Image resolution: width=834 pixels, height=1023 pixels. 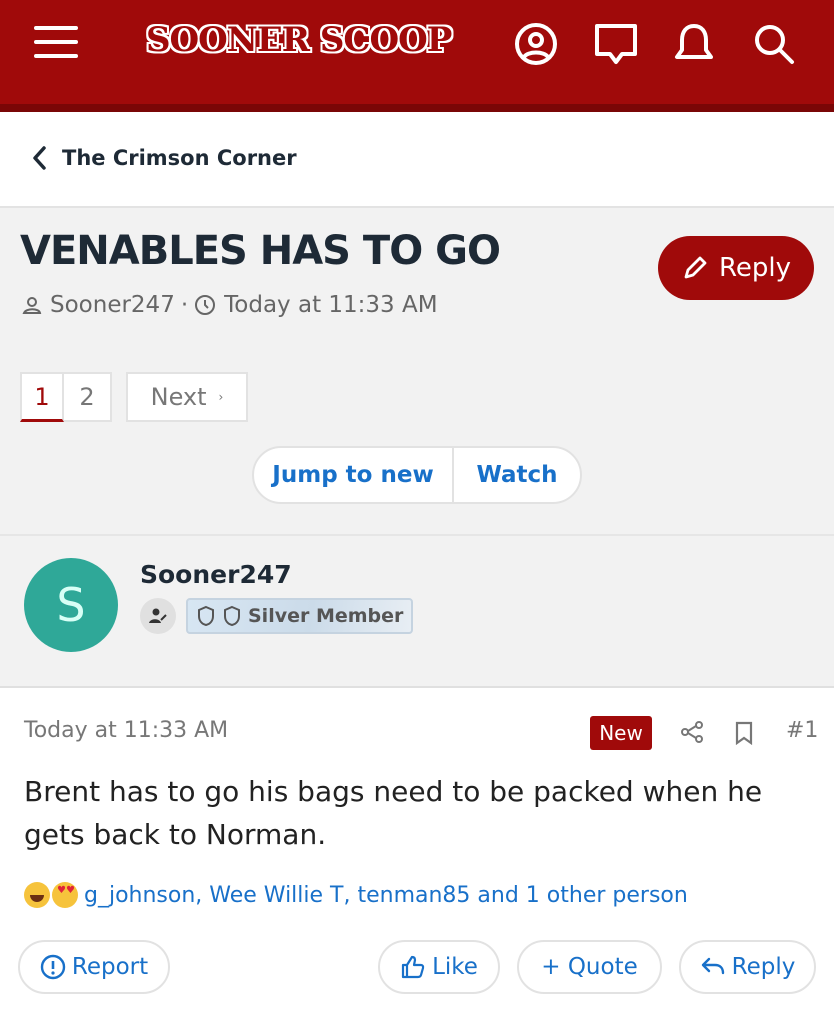 What do you see at coordinates (330, 305) in the screenshot?
I see `thread-time: Today at 11:33 AM` at bounding box center [330, 305].